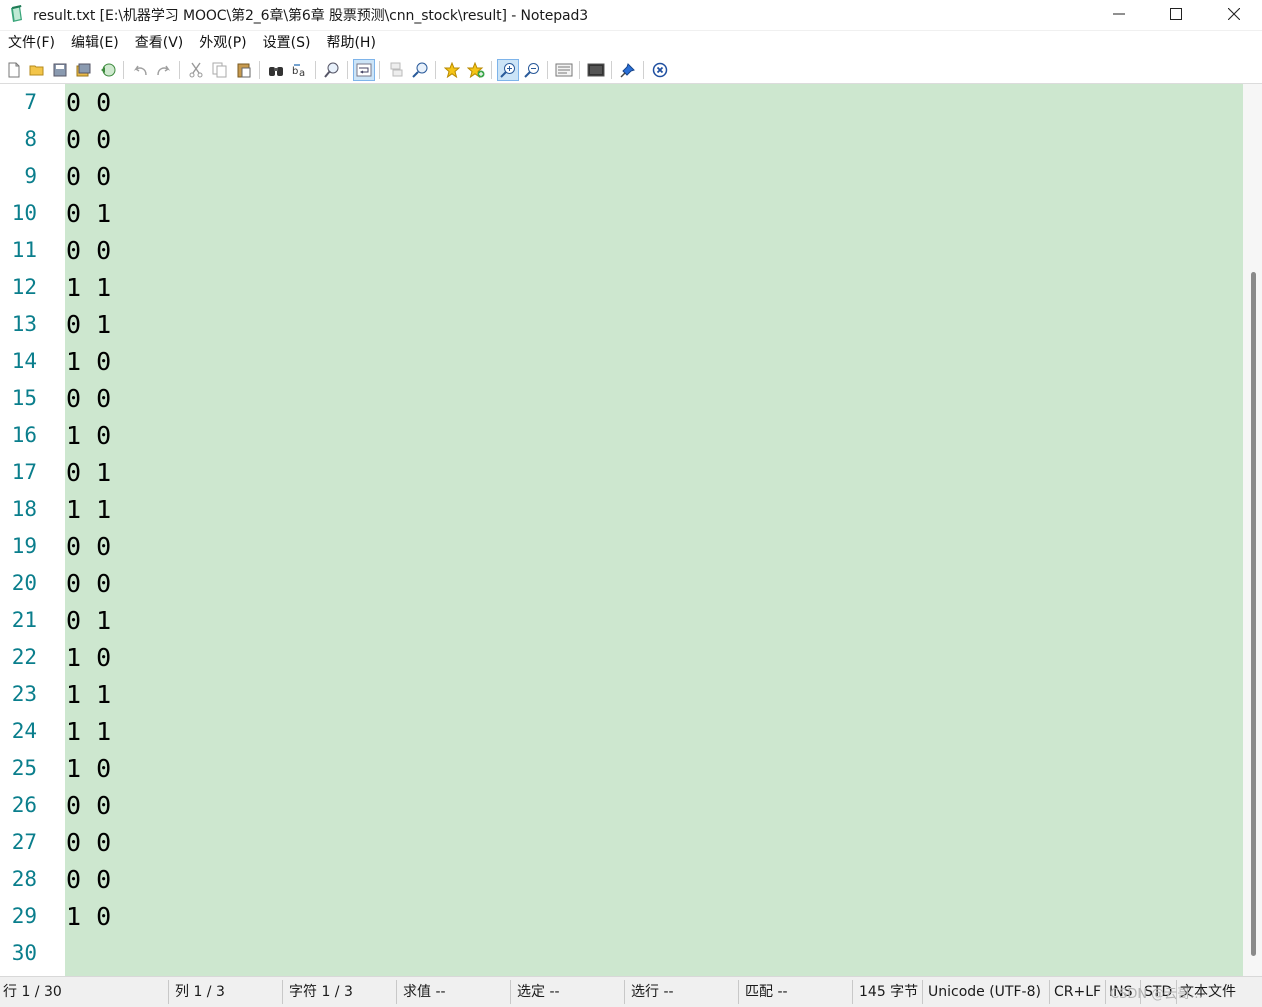 This screenshot has height=1007, width=1262. Describe the element at coordinates (987, 992) in the screenshot. I see `status-encoding: Unicode (UTF-8)` at that location.